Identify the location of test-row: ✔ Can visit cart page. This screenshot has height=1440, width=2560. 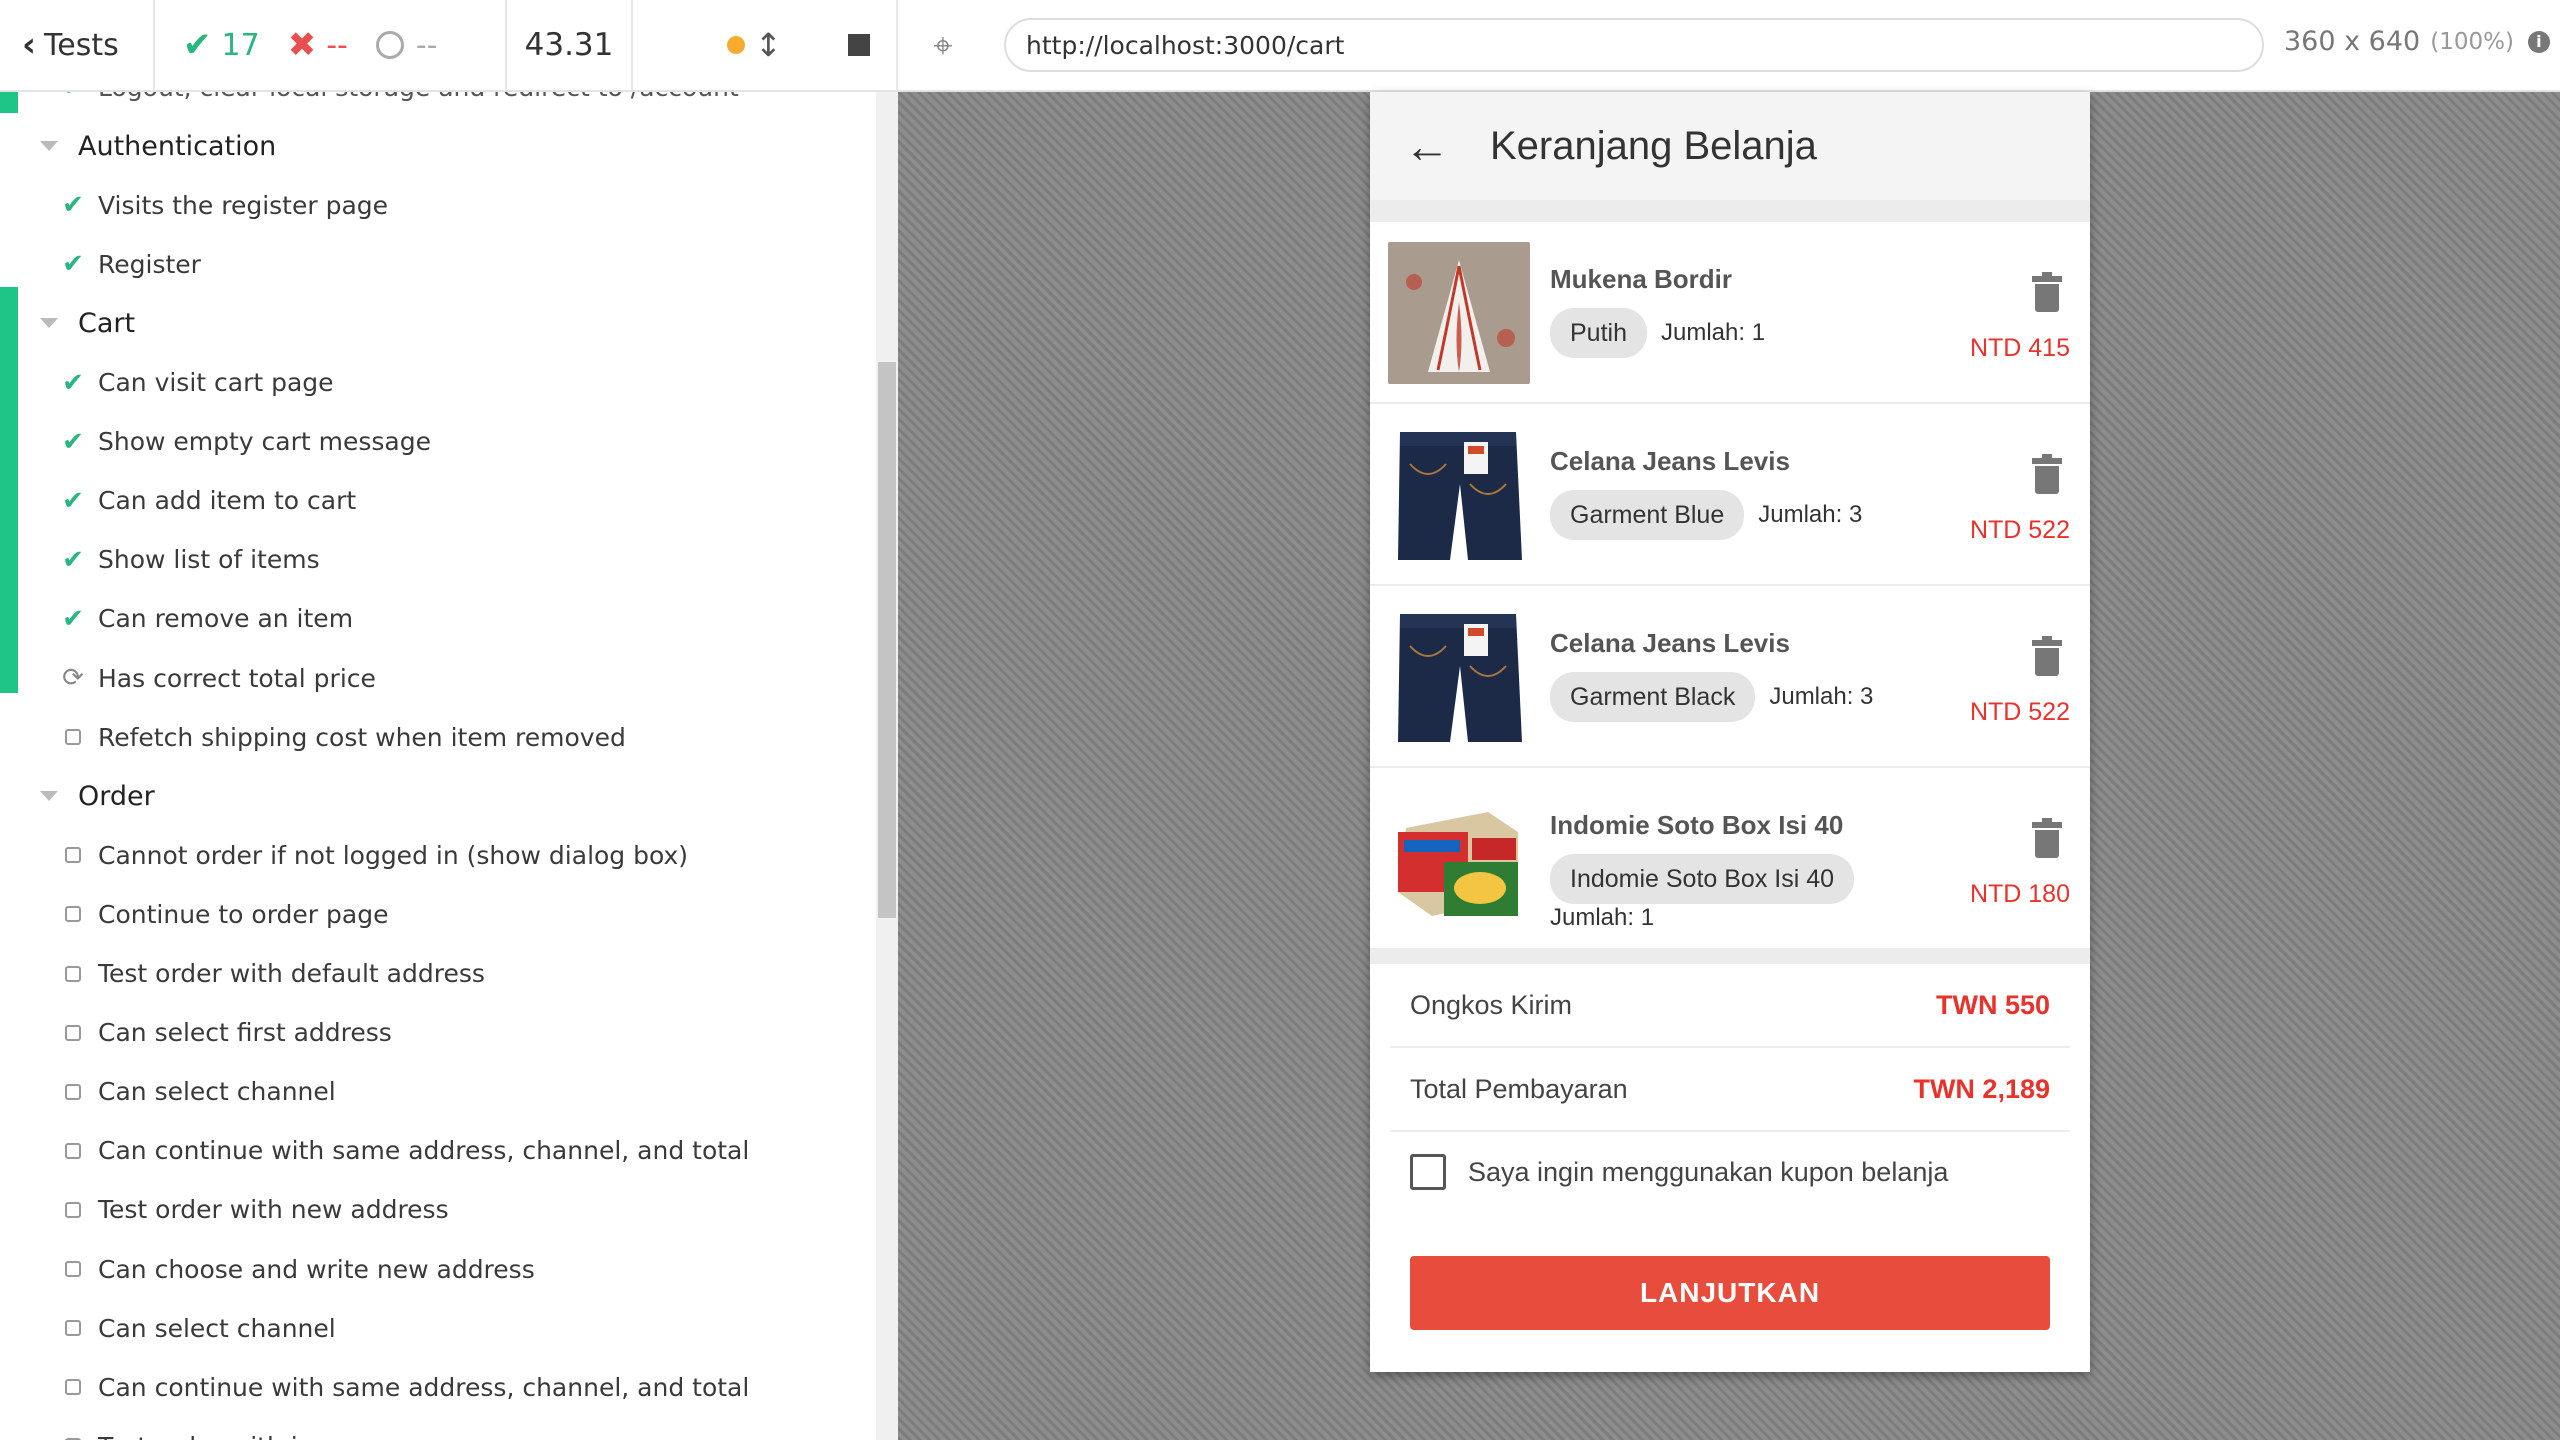
(166, 383).